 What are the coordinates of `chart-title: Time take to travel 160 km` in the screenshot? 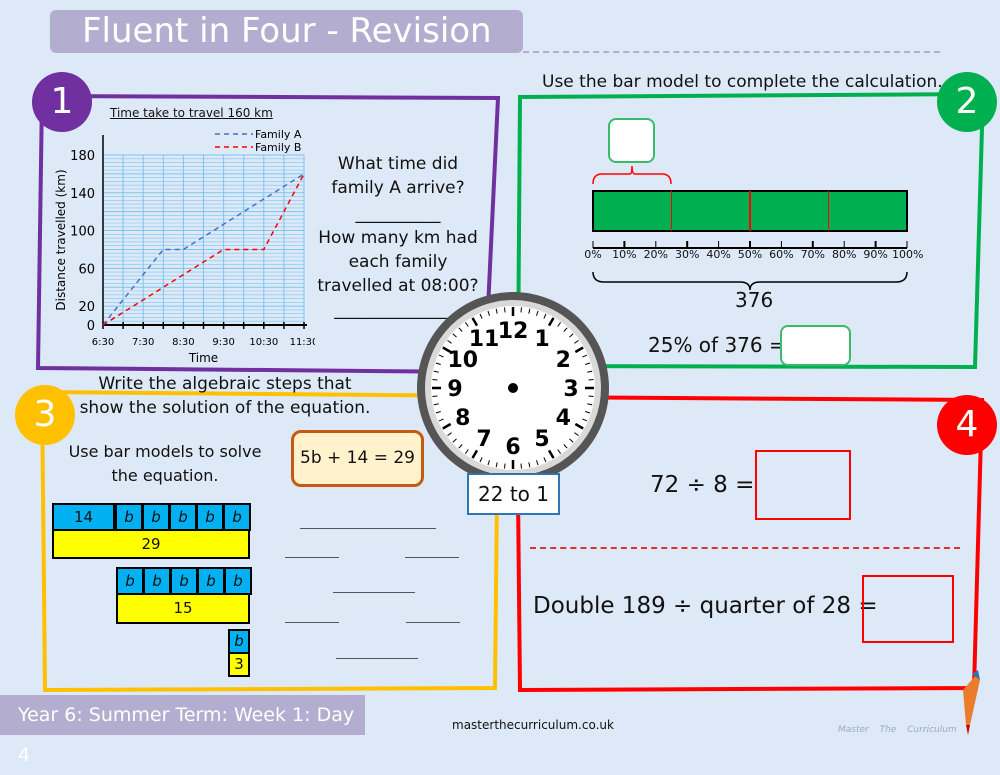 It's located at (191, 113).